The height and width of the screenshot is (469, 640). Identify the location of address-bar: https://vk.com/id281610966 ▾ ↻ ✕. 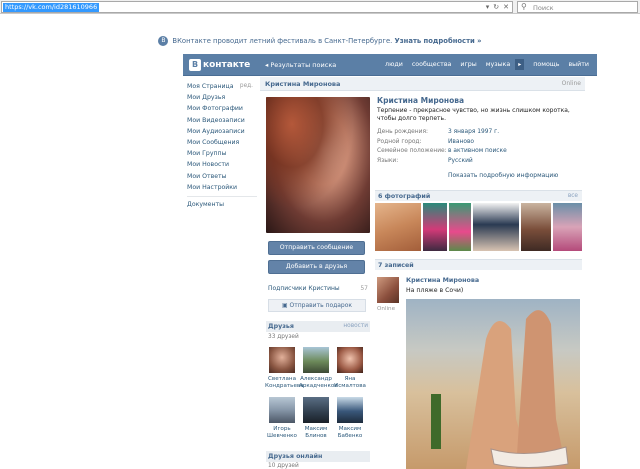
(257, 7).